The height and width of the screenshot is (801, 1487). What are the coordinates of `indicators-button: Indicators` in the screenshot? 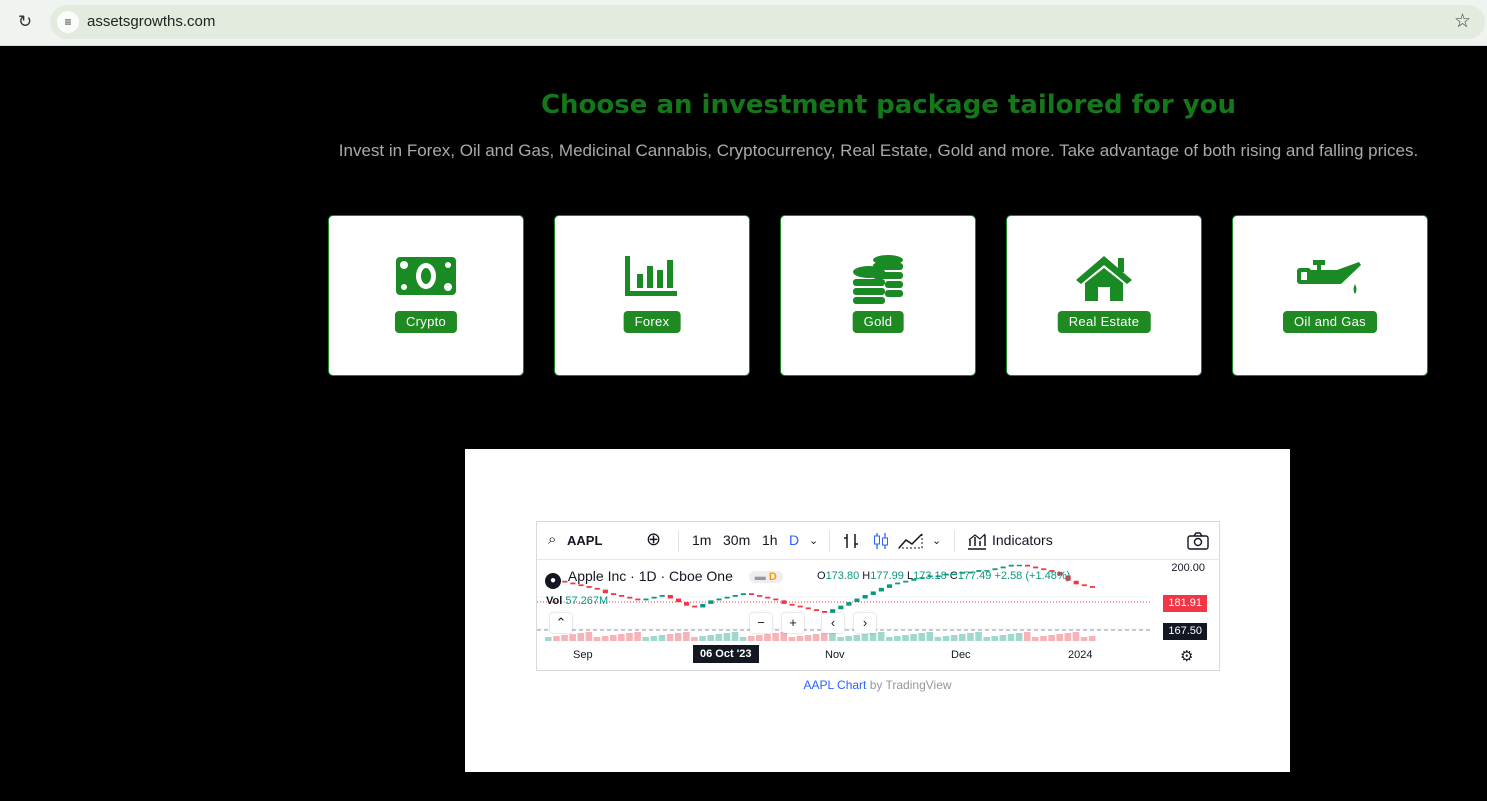 It's located at (1022, 540).